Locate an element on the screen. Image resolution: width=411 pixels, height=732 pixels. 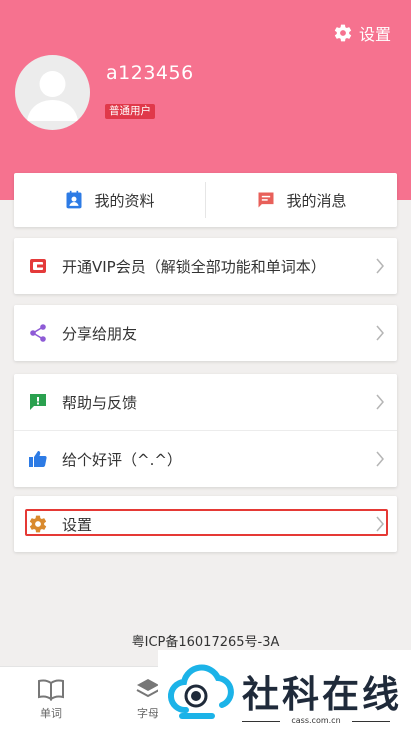
profile-card: 我的资料 我的消息 is located at coordinates (205, 200).